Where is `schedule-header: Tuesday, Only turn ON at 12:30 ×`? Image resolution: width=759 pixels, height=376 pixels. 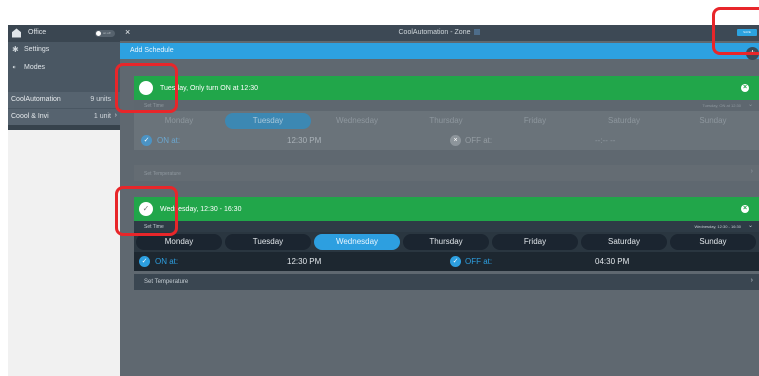
schedule-header: Tuesday, Only turn ON at 12:30 × is located at coordinates (446, 88).